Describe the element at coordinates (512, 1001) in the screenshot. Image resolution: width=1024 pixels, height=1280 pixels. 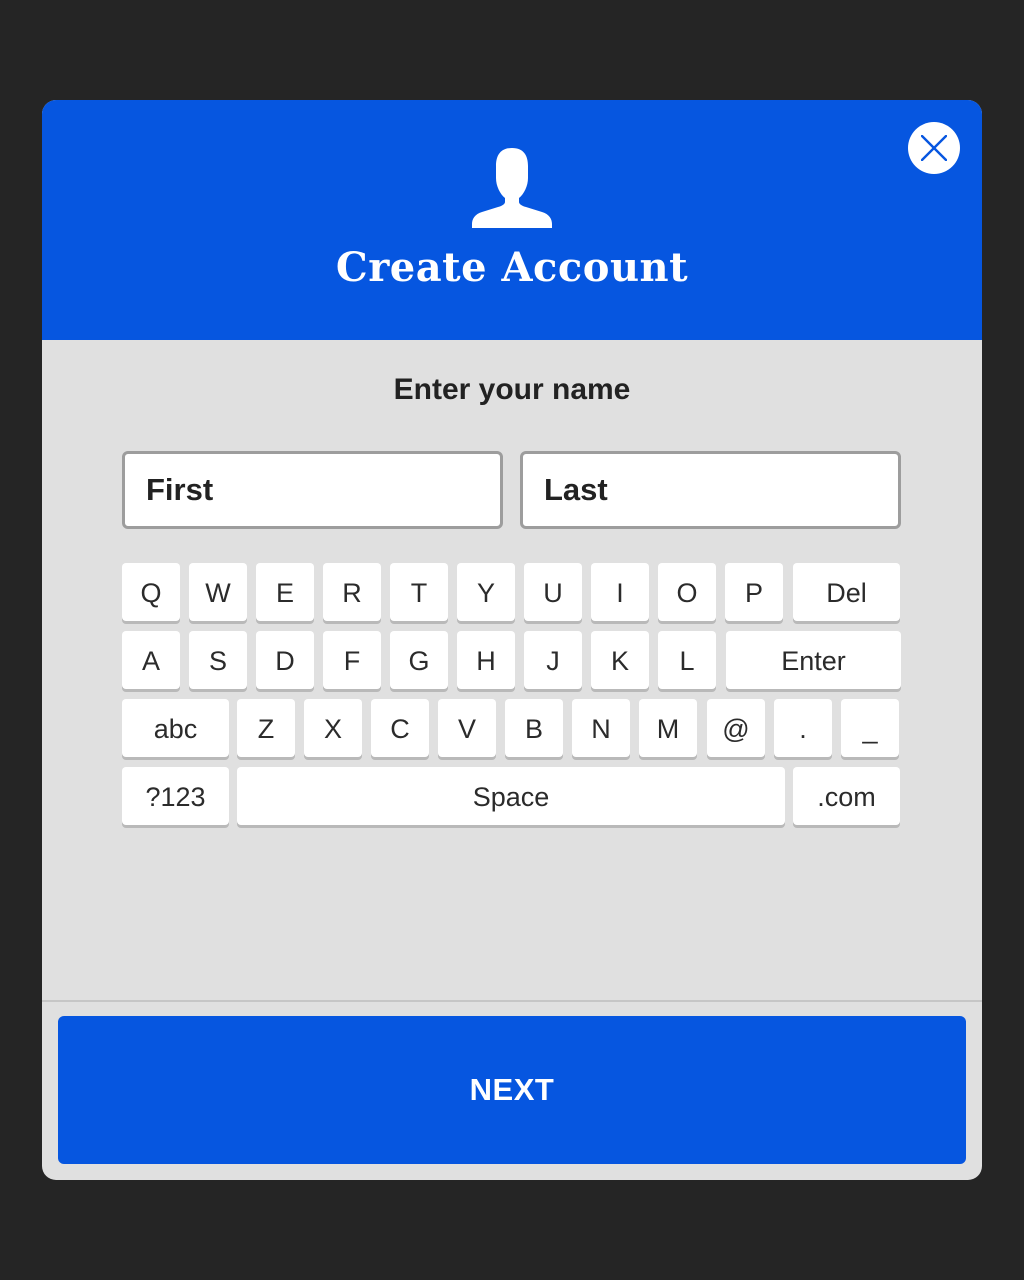
I see `footer-divider` at that location.